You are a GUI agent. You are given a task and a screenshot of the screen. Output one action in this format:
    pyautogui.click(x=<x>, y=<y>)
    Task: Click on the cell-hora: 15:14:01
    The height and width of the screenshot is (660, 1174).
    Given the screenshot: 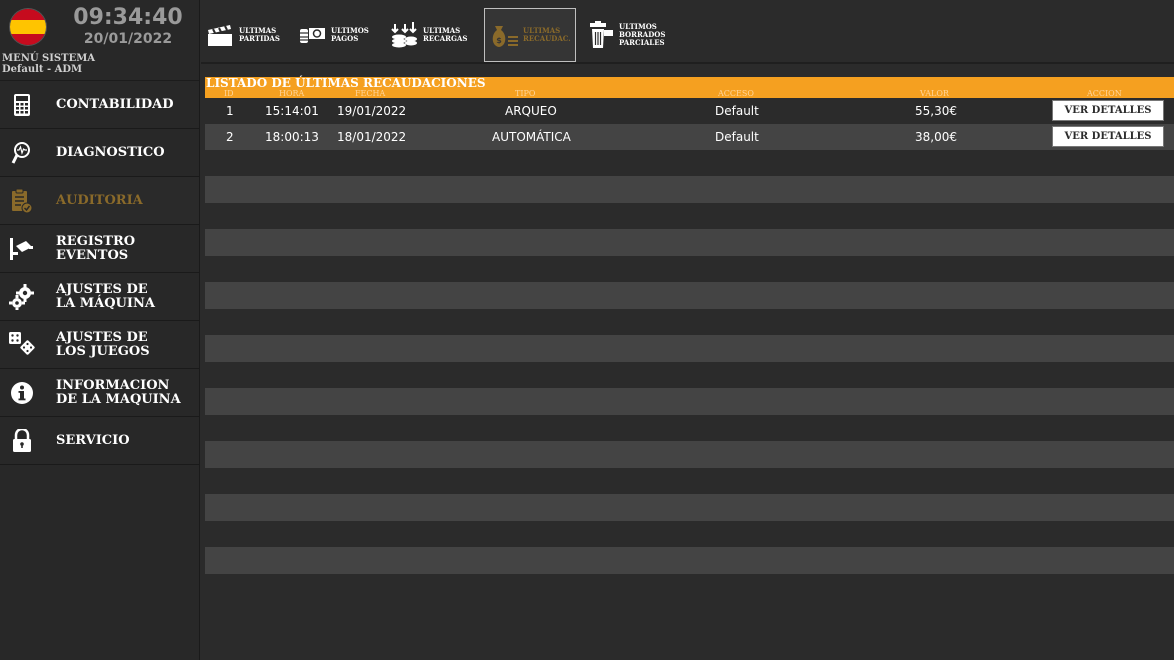 What is the action you would take?
    pyautogui.click(x=292, y=111)
    